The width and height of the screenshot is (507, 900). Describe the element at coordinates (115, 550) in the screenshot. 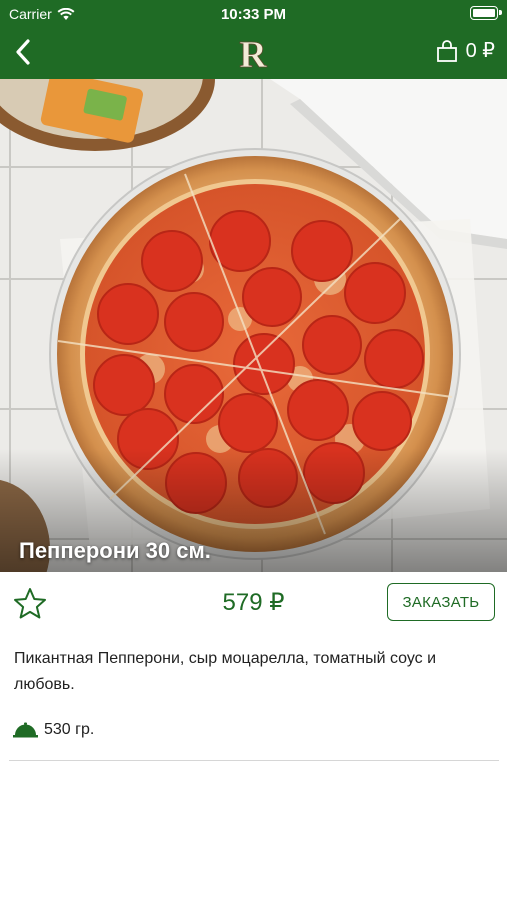

I see `product-title: Пепперони 30 см.` at that location.